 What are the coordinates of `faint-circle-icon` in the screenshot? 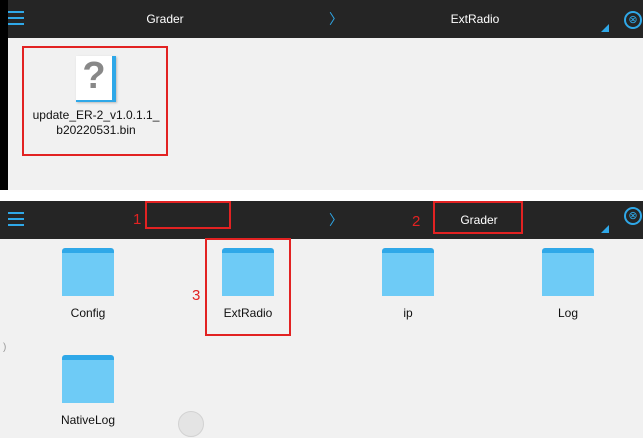 It's located at (191, 424).